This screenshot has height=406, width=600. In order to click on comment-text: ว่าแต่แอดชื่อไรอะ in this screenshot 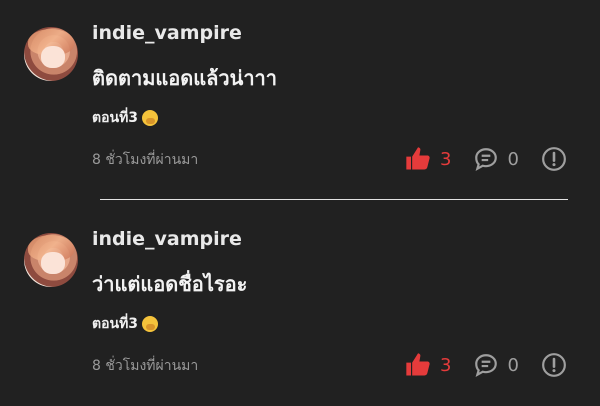, I will do `click(170, 284)`.